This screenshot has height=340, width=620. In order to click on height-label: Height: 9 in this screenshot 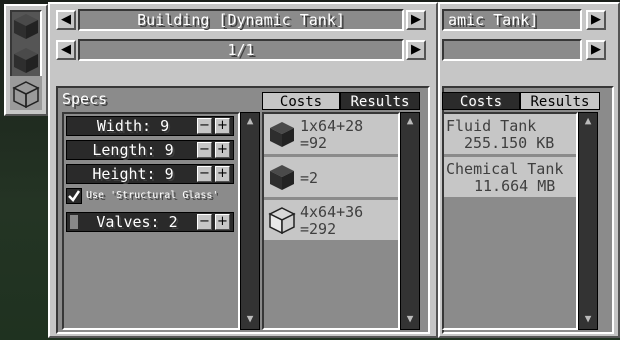, I will do `click(133, 174)`.